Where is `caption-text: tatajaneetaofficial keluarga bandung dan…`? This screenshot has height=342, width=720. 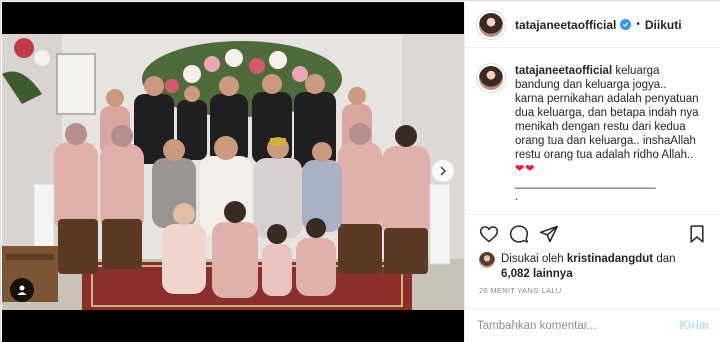 caption-text: tatajaneetaofficial keluarga bandung dan… is located at coordinates (612, 134).